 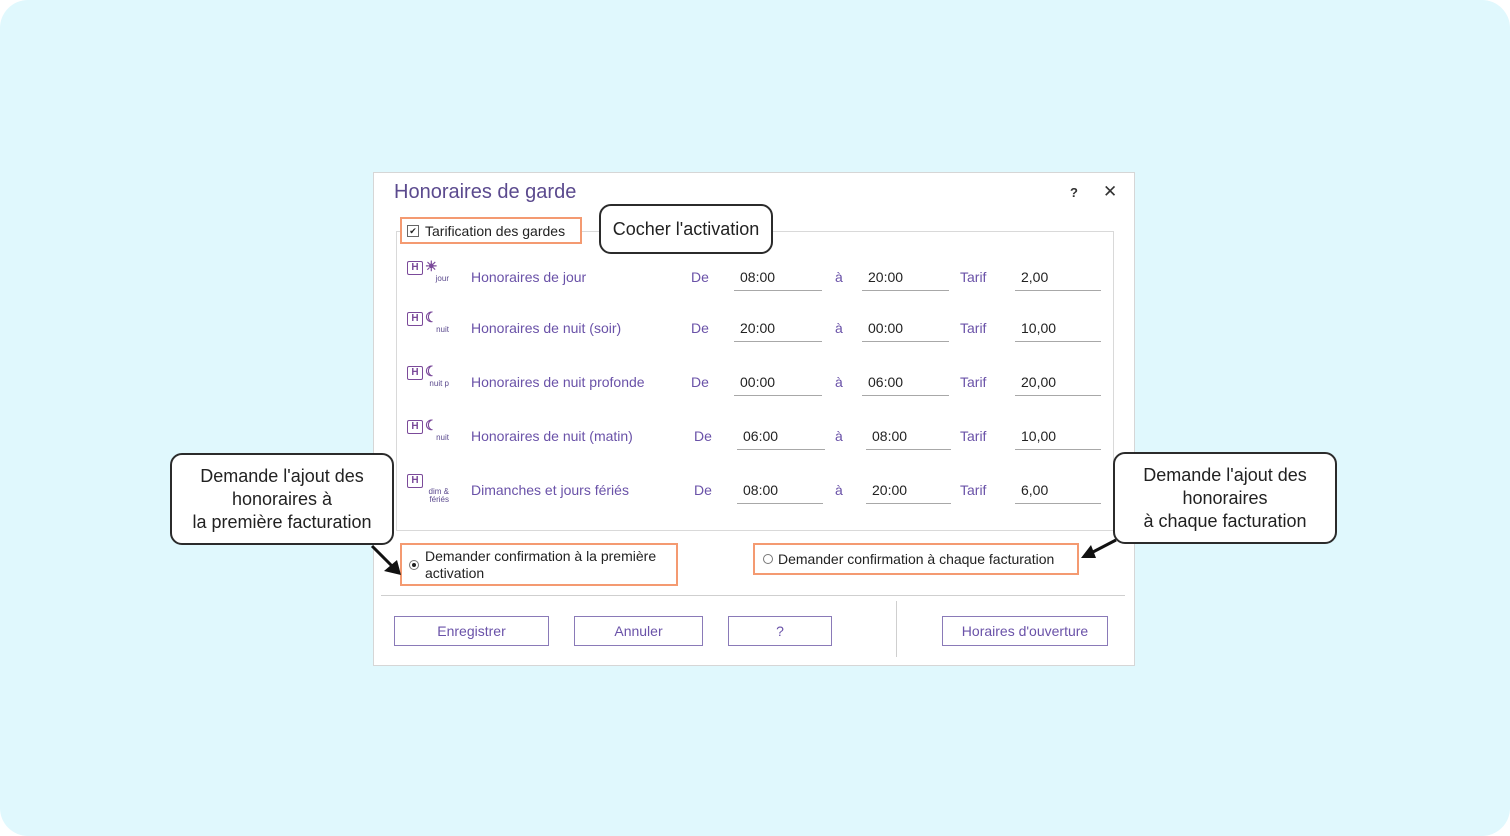 What do you see at coordinates (1099, 548) in the screenshot?
I see `arrow-each-billing-icon` at bounding box center [1099, 548].